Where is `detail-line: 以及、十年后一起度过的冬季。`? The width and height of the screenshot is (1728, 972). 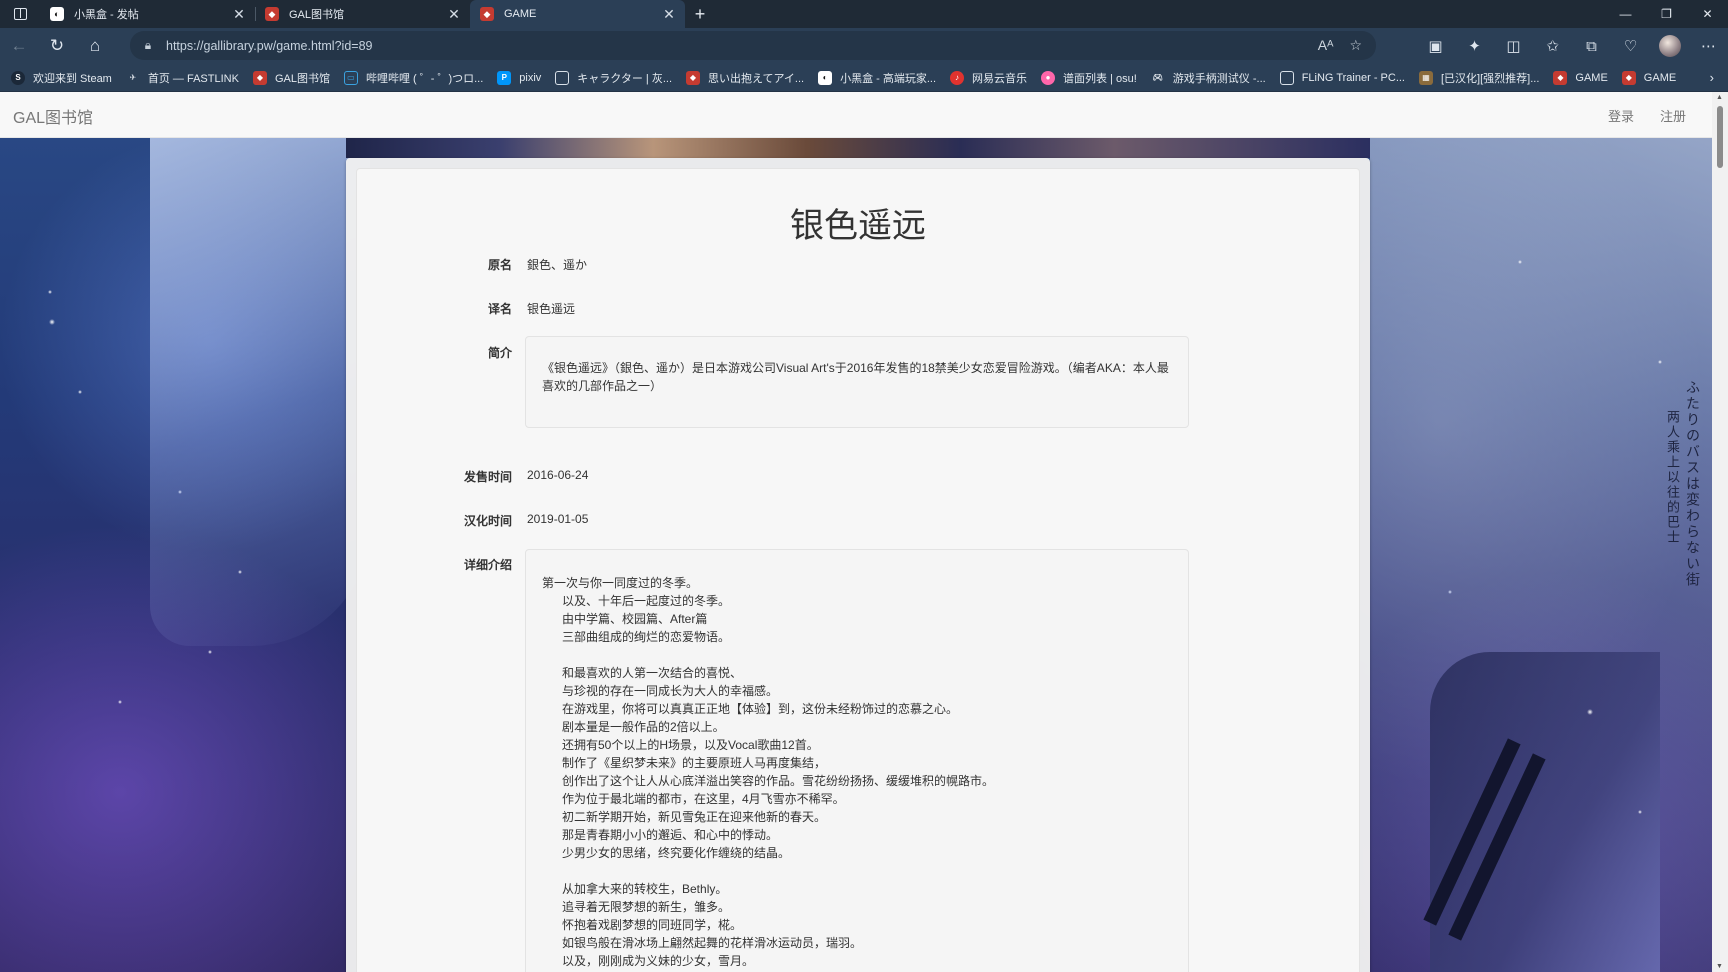
detail-line: 以及、十年后一起度过的冬季。 is located at coordinates (636, 601).